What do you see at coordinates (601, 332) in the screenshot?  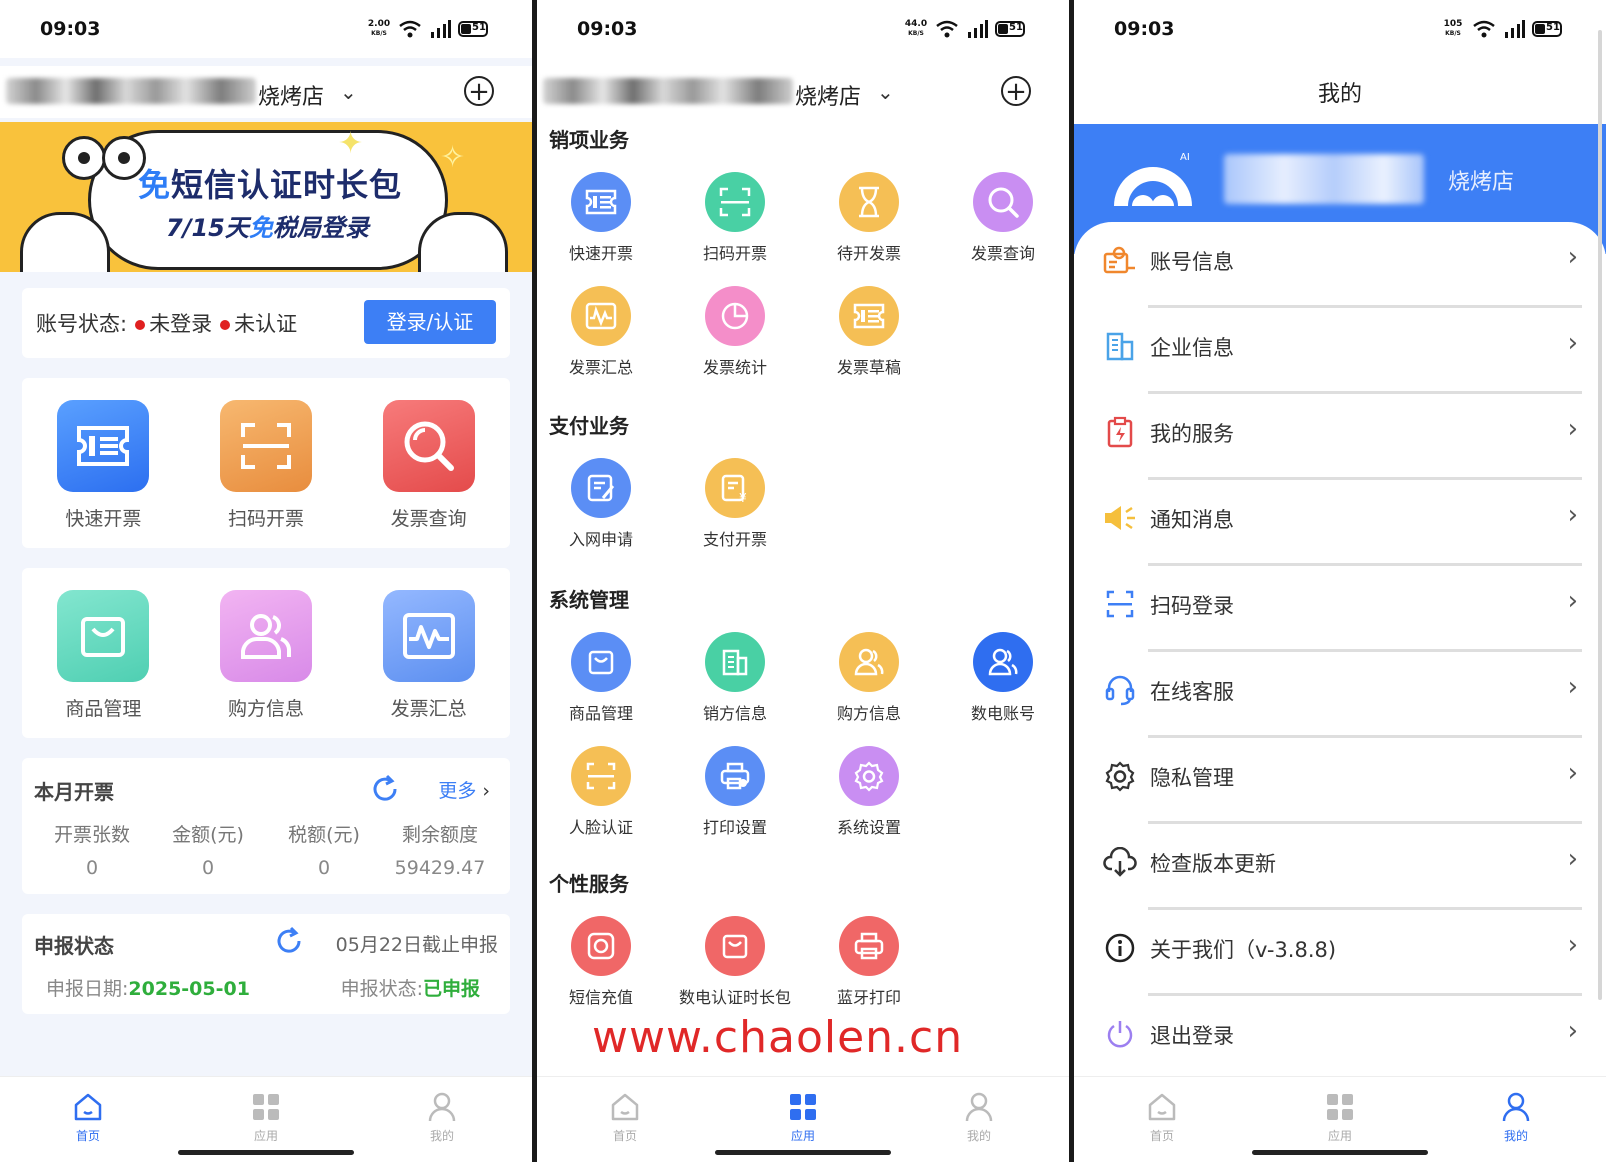 I see `app-invoice-summary: 发票汇总` at bounding box center [601, 332].